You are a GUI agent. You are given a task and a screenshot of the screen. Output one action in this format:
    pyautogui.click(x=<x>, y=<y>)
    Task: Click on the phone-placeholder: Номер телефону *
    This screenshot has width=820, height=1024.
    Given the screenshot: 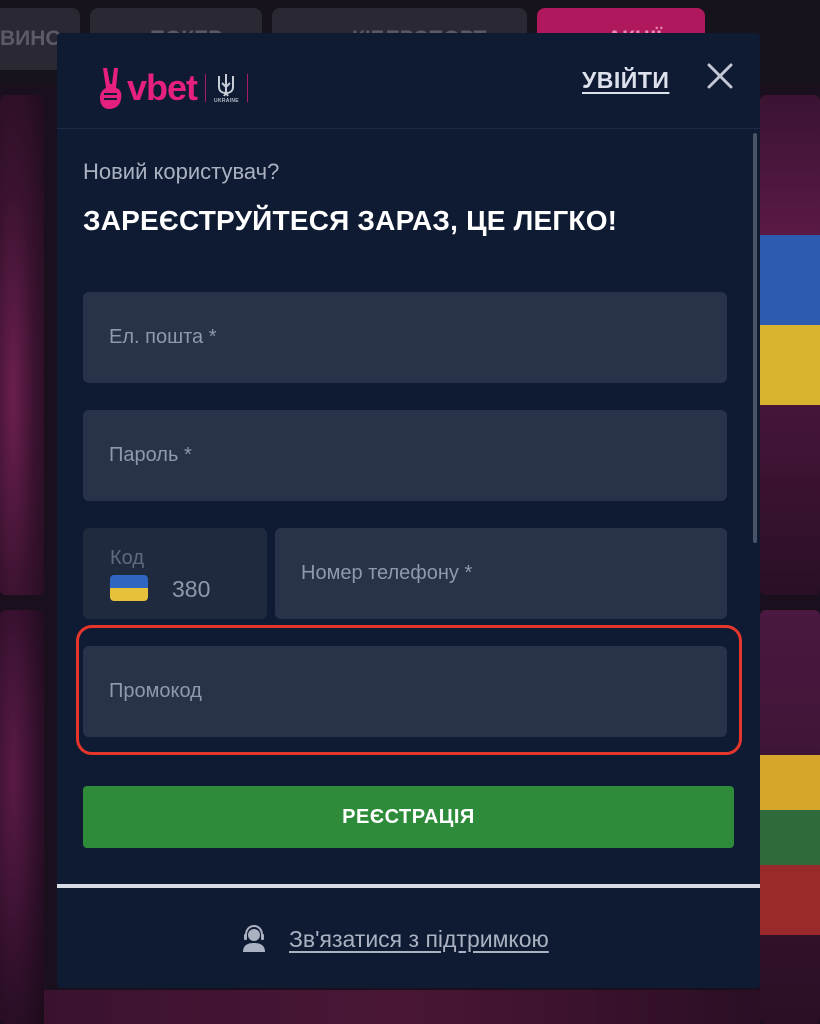 What is the action you would take?
    pyautogui.click(x=387, y=573)
    